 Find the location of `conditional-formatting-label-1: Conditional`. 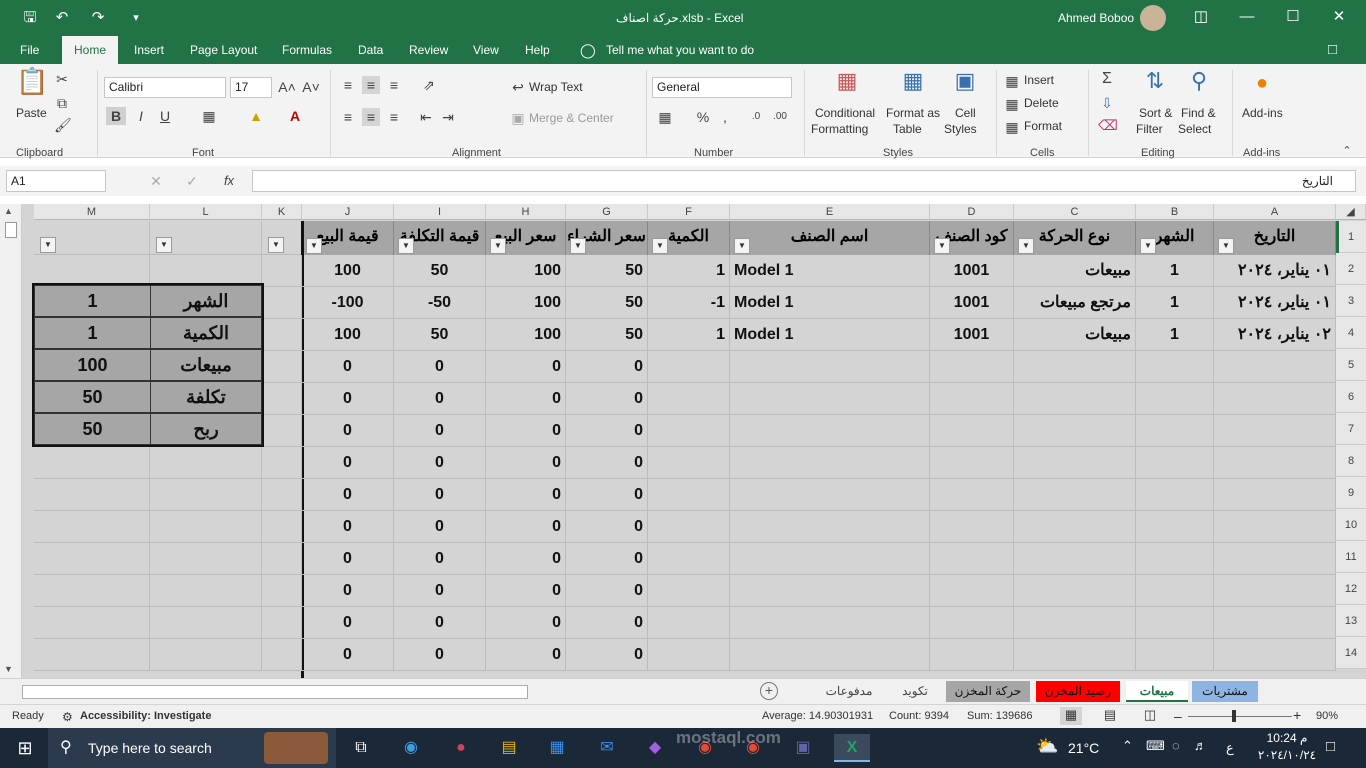

conditional-formatting-label-1: Conditional is located at coordinates (845, 113).